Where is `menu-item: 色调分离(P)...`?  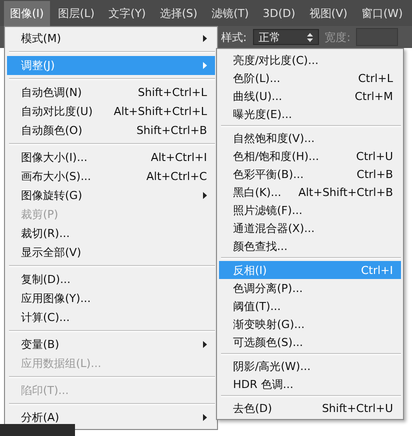 menu-item: 色调分离(P)... is located at coordinates (310, 288).